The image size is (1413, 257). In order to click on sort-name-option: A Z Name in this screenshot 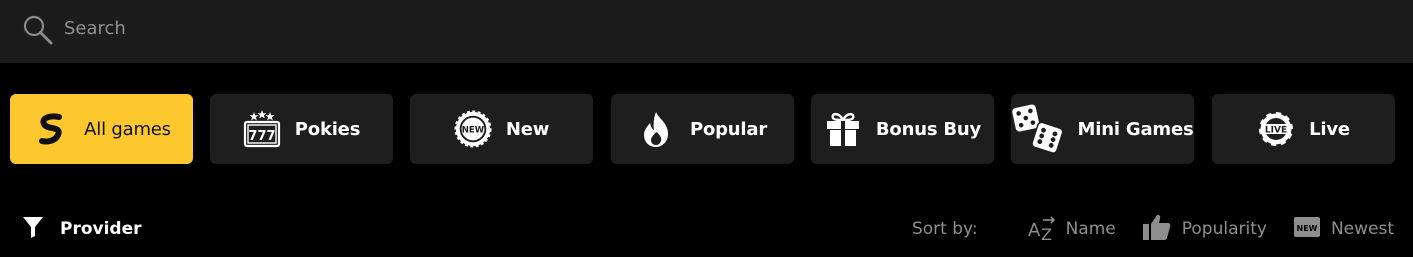, I will do `click(1072, 229)`.